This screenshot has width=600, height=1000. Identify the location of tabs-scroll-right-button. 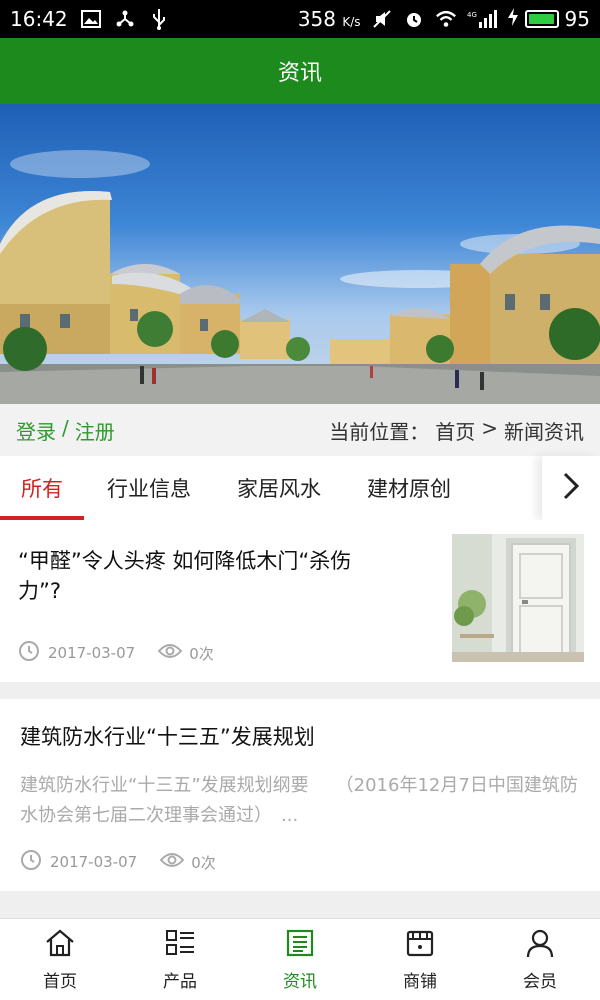
(571, 488).